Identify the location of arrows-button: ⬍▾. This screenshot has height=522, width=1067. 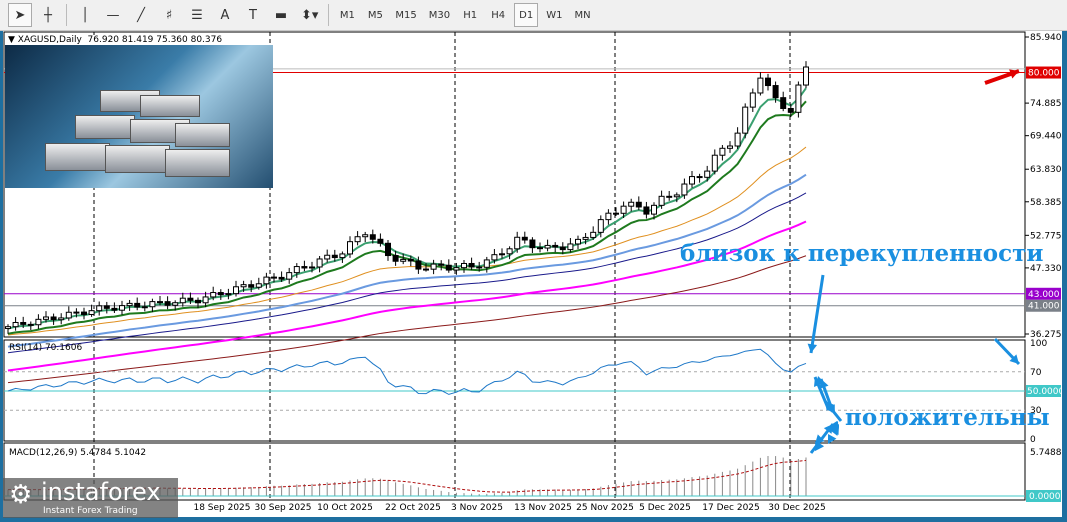
(309, 15).